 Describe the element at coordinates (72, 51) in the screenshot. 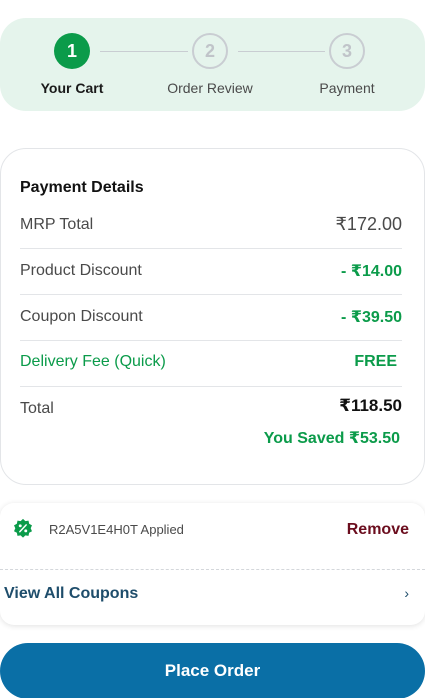

I see `step-1-indicator: 1` at that location.